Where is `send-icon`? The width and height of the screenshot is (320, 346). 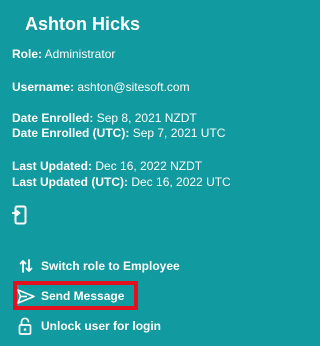 send-icon is located at coordinates (26, 296).